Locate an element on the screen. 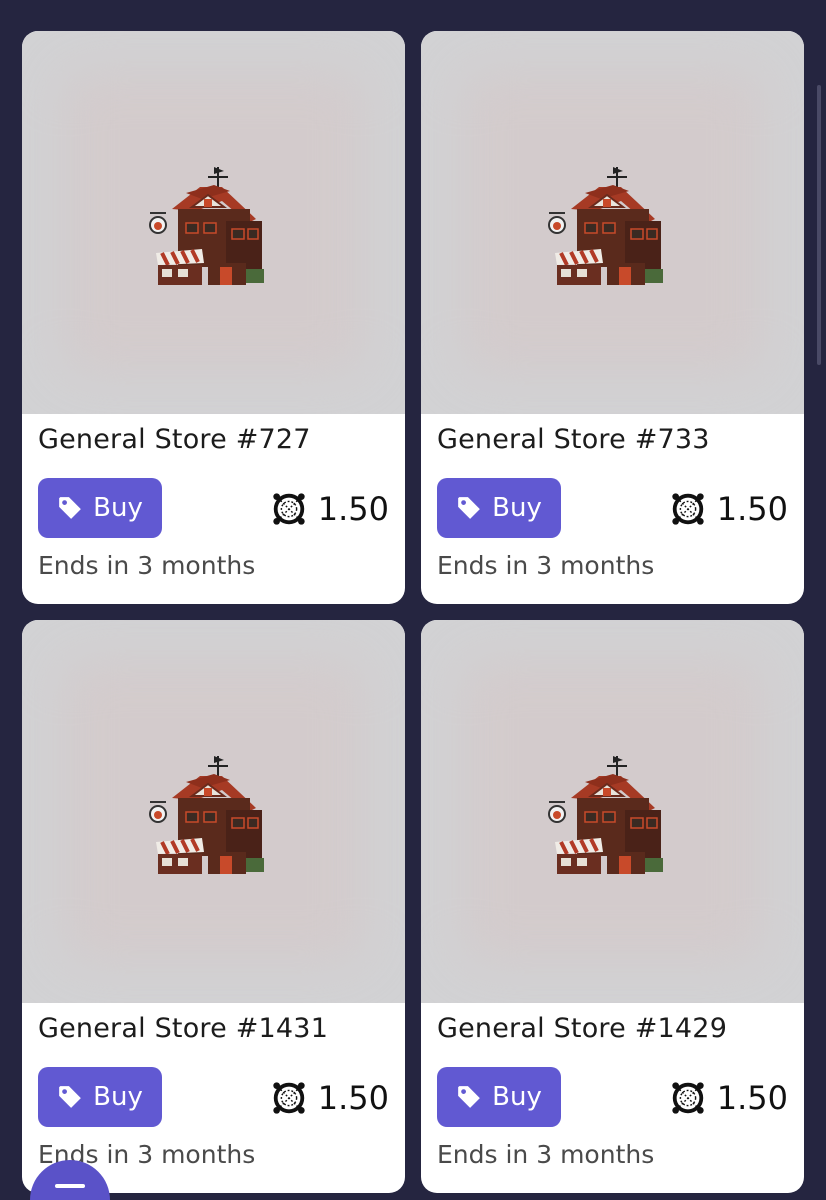  scrollbar is located at coordinates (819, 225).